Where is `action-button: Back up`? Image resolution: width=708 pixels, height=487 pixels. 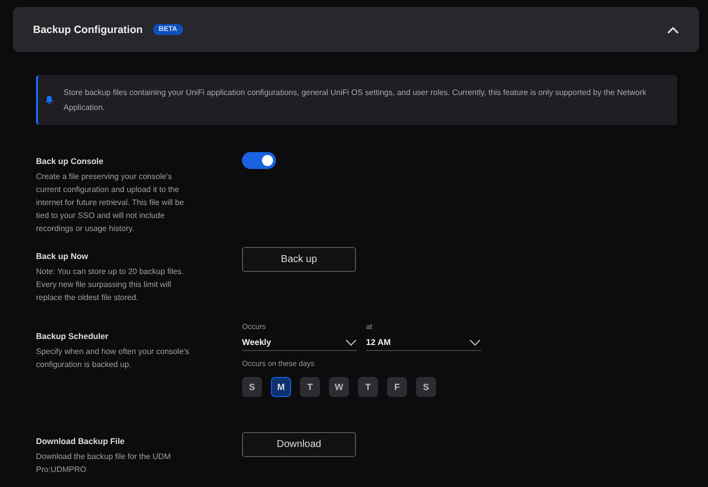 action-button: Back up is located at coordinates (299, 259).